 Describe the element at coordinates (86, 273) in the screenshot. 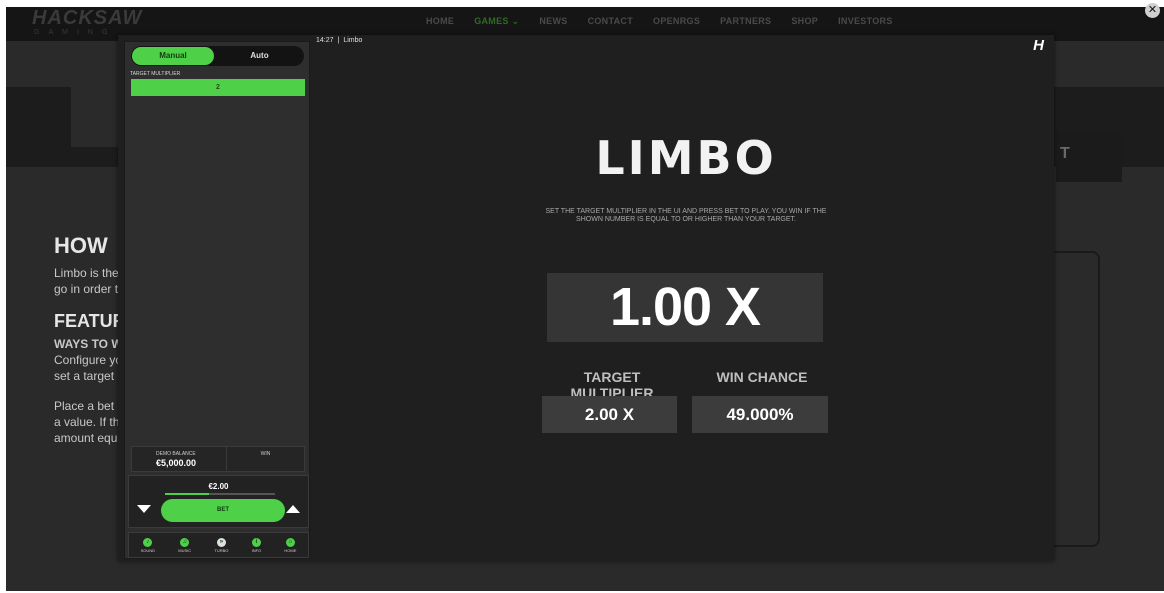

I see `how-line-1: Limbo is the` at that location.